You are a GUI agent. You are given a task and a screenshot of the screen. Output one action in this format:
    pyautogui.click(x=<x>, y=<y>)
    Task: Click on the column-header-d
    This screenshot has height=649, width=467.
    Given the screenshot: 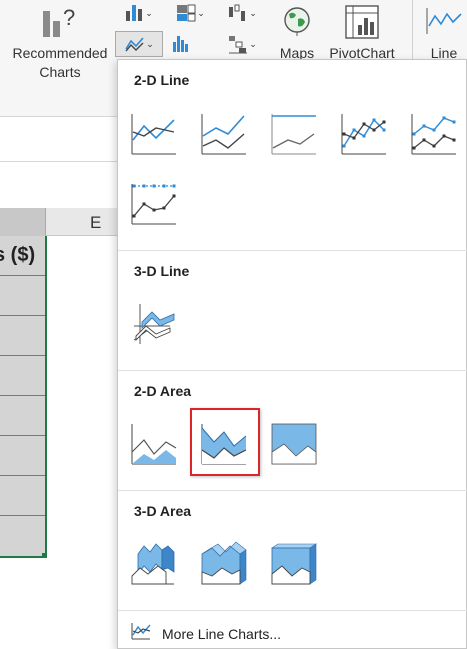 What is the action you would take?
    pyautogui.click(x=23, y=222)
    